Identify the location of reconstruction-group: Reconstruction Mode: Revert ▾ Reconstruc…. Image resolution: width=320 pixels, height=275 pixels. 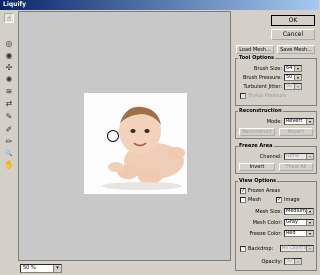
(276, 123).